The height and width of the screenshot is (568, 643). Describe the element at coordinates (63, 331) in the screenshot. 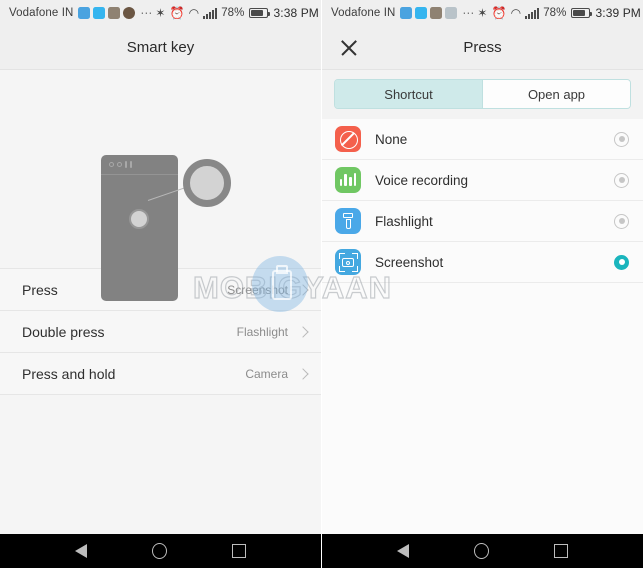

I see `row-label: Double press` at that location.